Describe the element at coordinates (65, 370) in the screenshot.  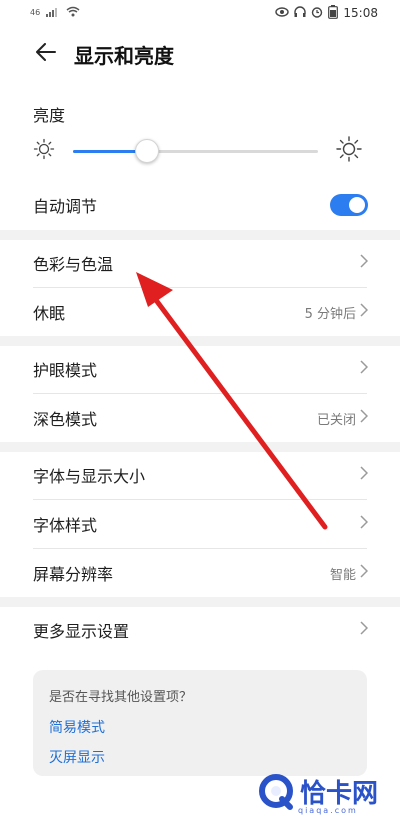
I see `eye-comfort-label: 护眼模式` at that location.